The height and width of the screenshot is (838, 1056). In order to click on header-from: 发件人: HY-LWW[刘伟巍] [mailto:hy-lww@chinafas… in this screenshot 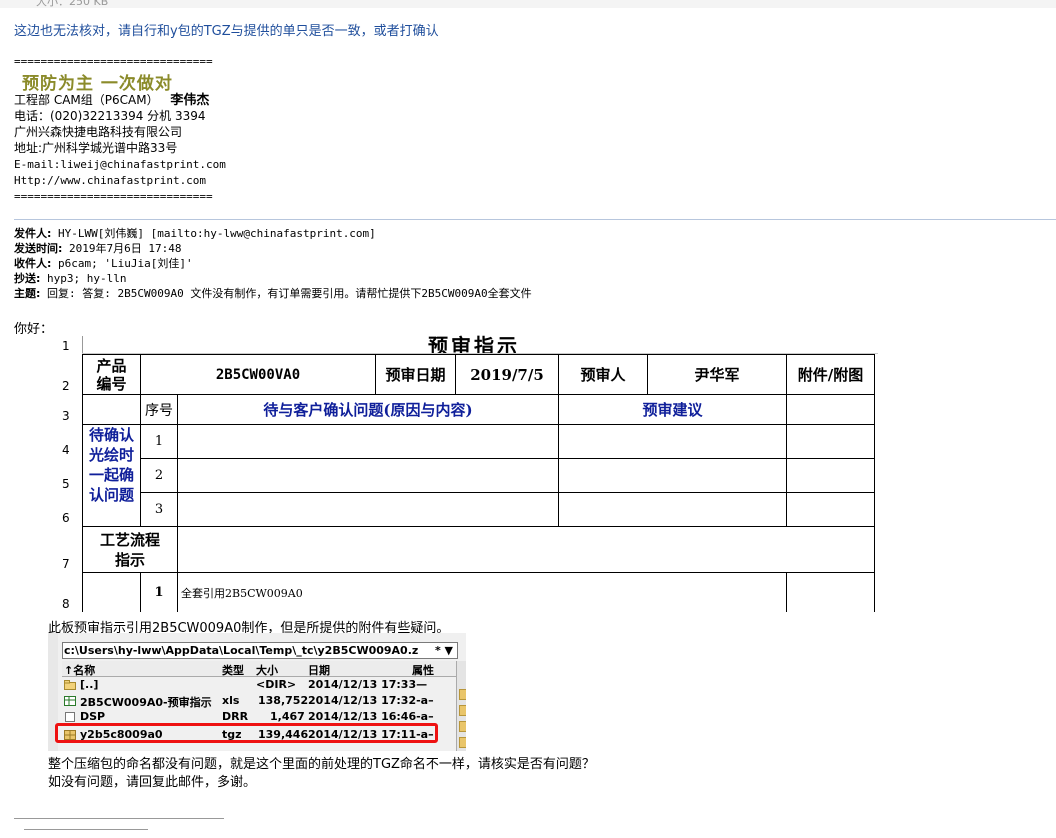, I will do `click(195, 233)`.